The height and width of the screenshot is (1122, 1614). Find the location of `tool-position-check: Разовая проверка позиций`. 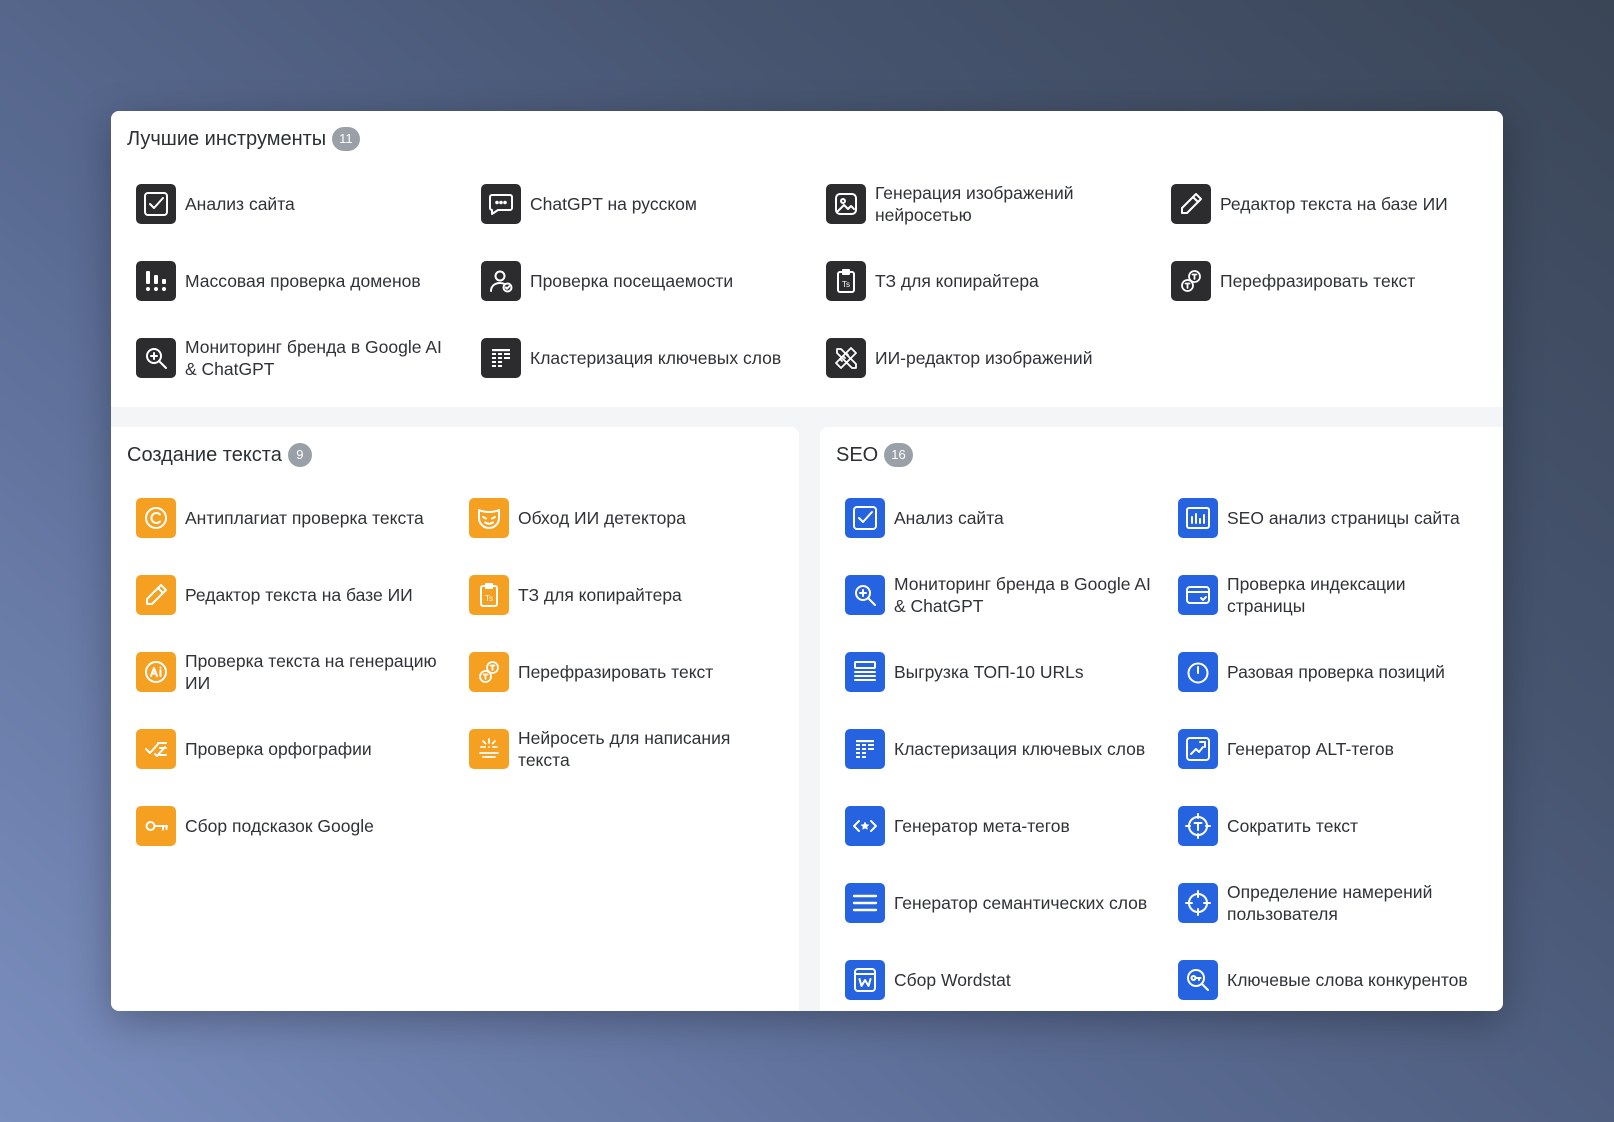

tool-position-check: Разовая проверка позиций is located at coordinates (1340, 671).